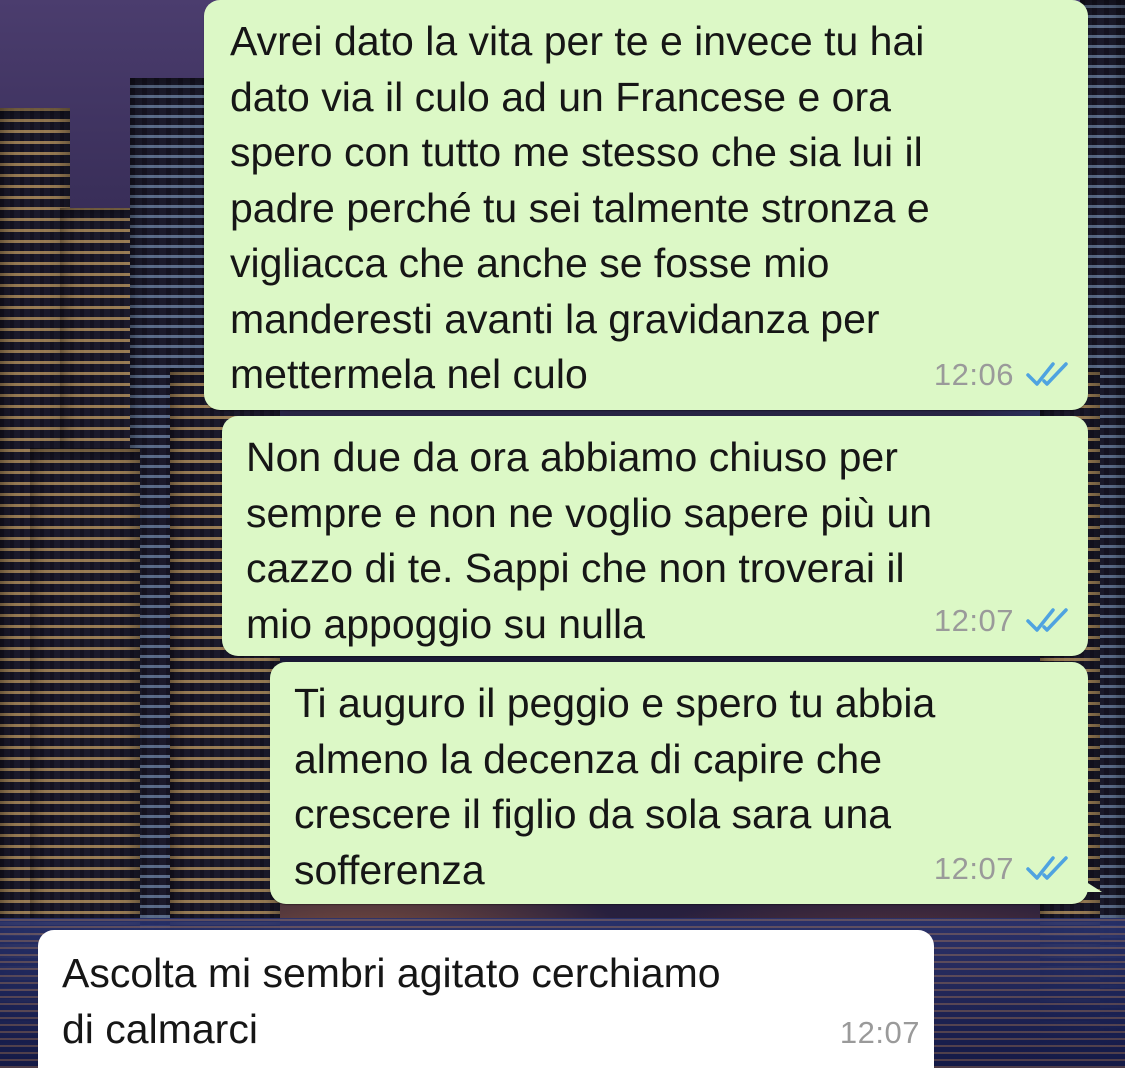 Image resolution: width=1125 pixels, height=1068 pixels. I want to click on message-meta: 12:06, so click(1003, 375).